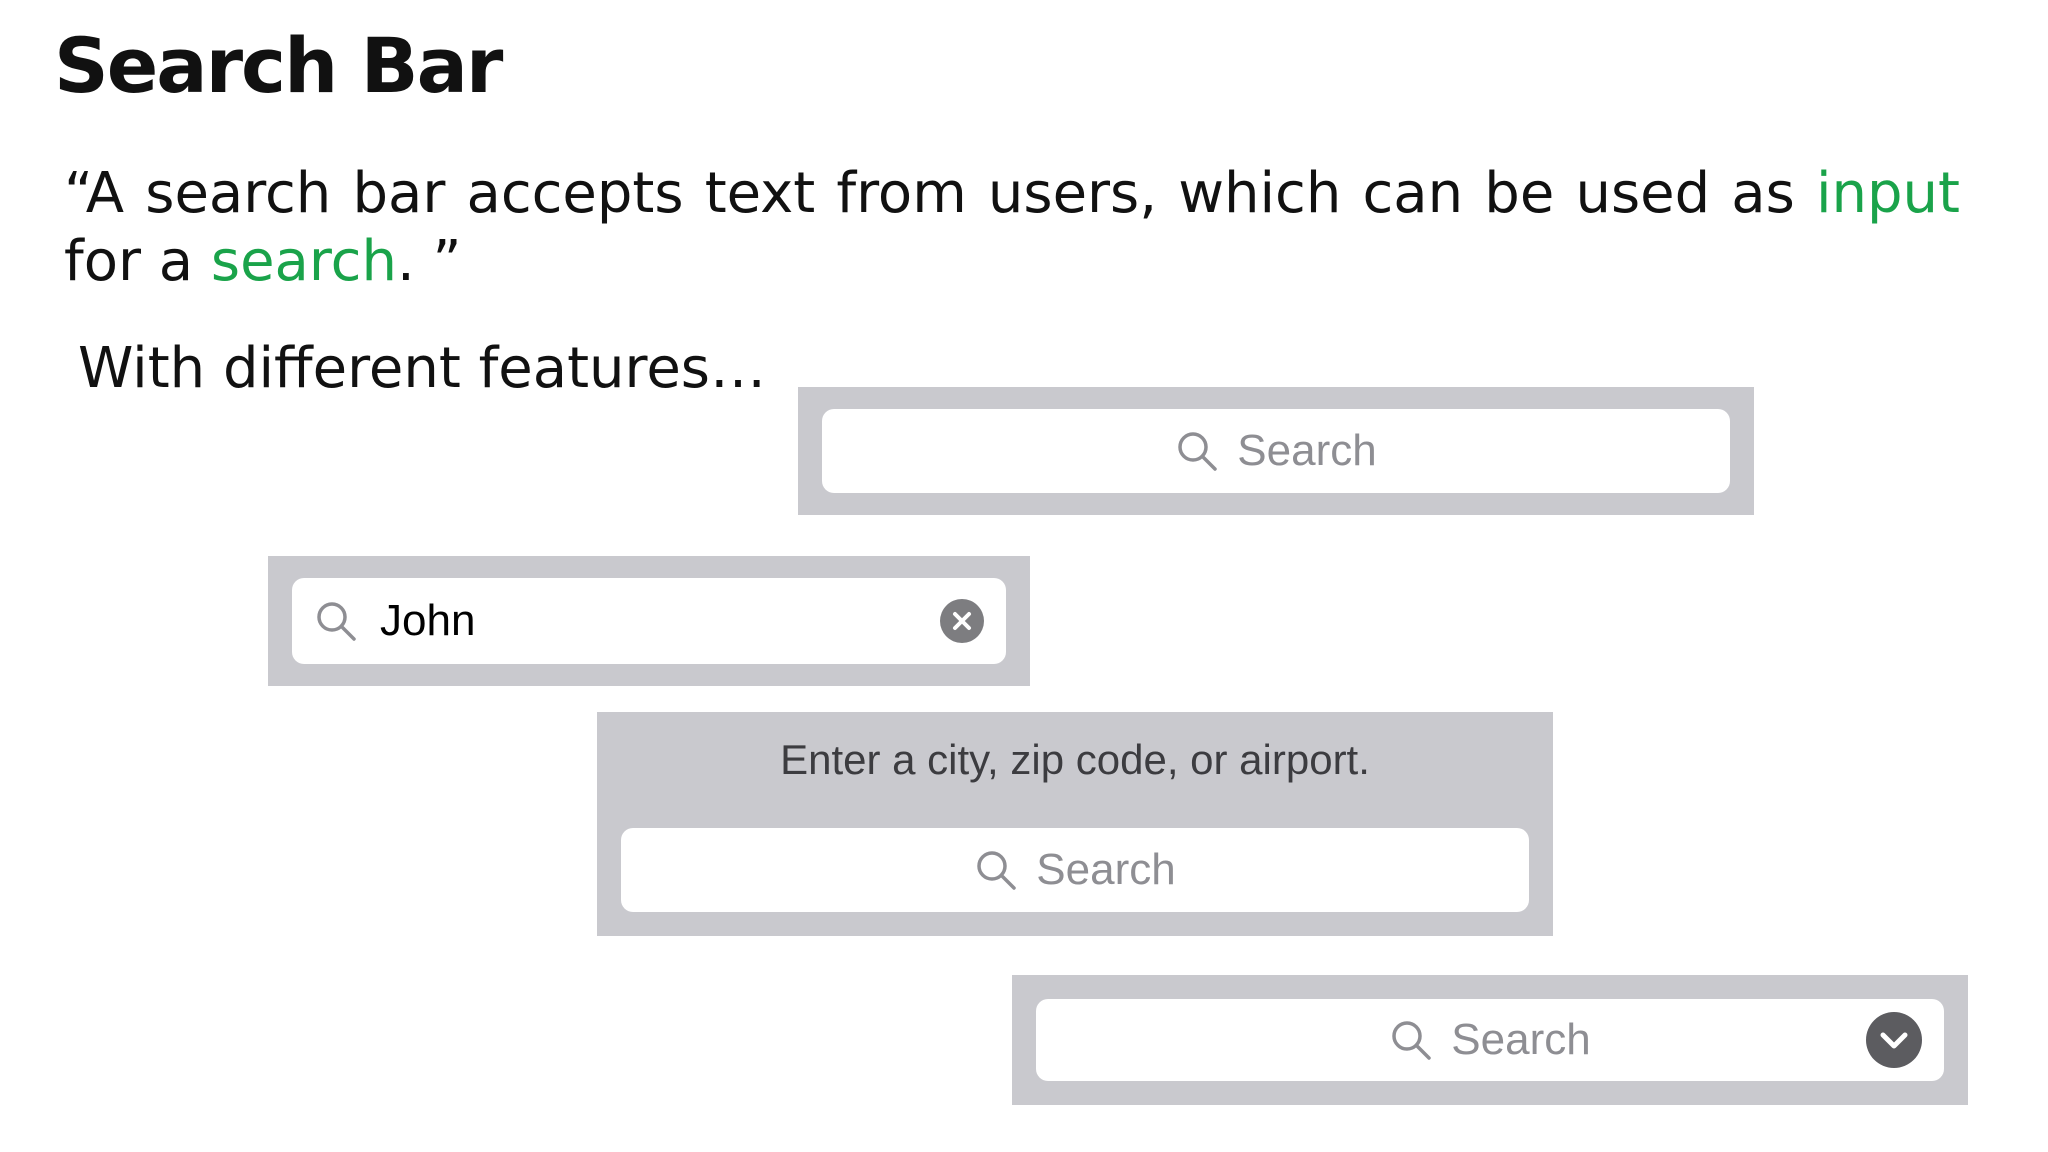 The image size is (2048, 1152). What do you see at coordinates (428, 620) in the screenshot?
I see `search-value: John` at bounding box center [428, 620].